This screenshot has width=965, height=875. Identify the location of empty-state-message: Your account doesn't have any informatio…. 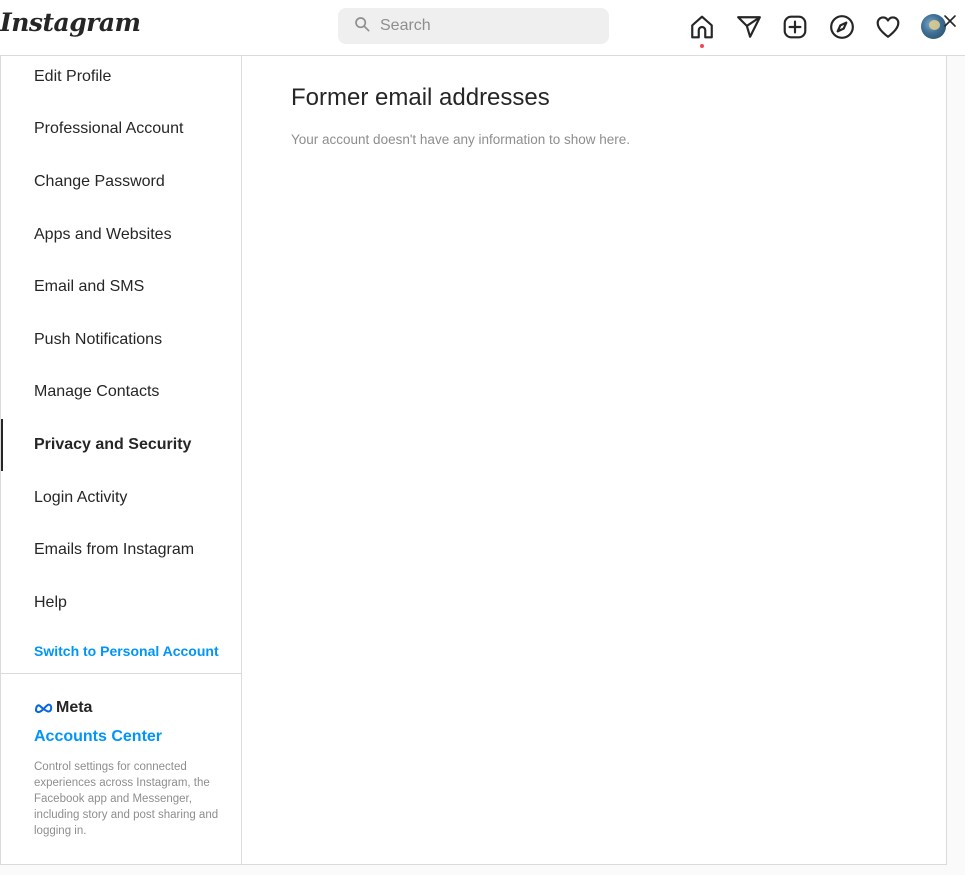
(461, 139).